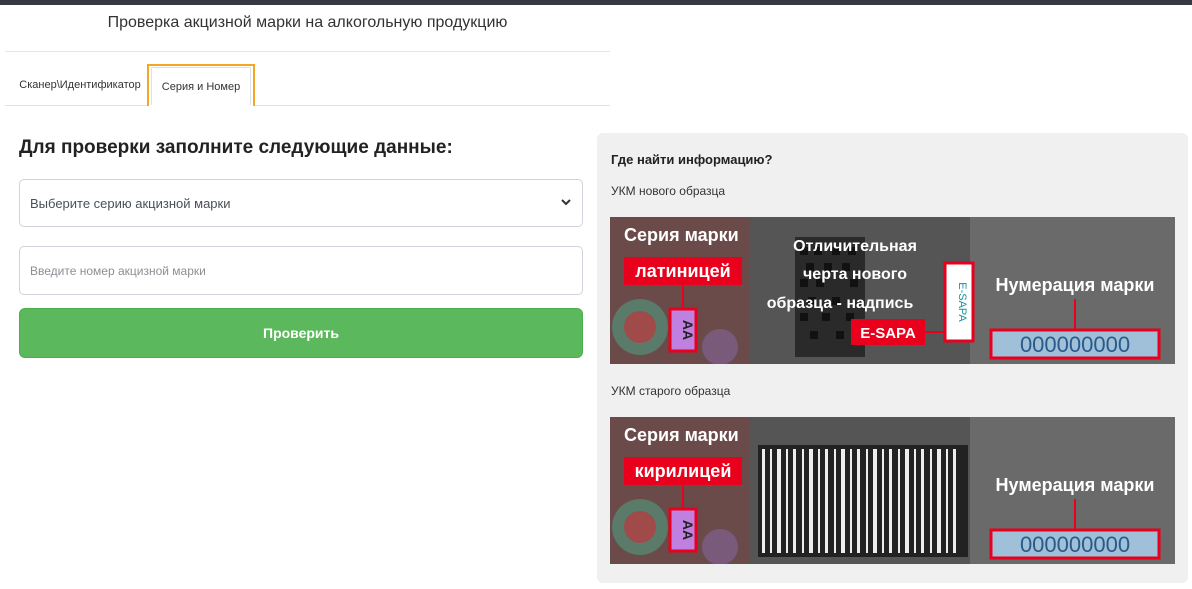  I want to click on new-esapa-label: E-SAPA, so click(888, 333).